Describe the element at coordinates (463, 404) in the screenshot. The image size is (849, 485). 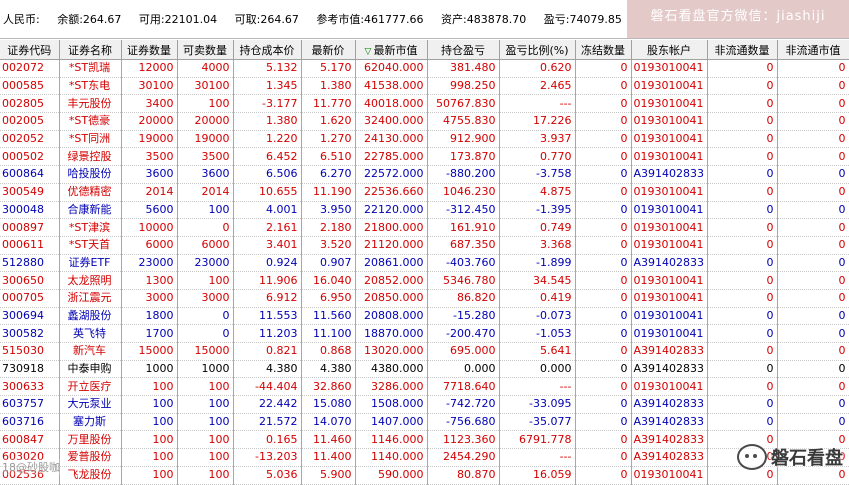
I see `cell-pl: -742.720` at that location.